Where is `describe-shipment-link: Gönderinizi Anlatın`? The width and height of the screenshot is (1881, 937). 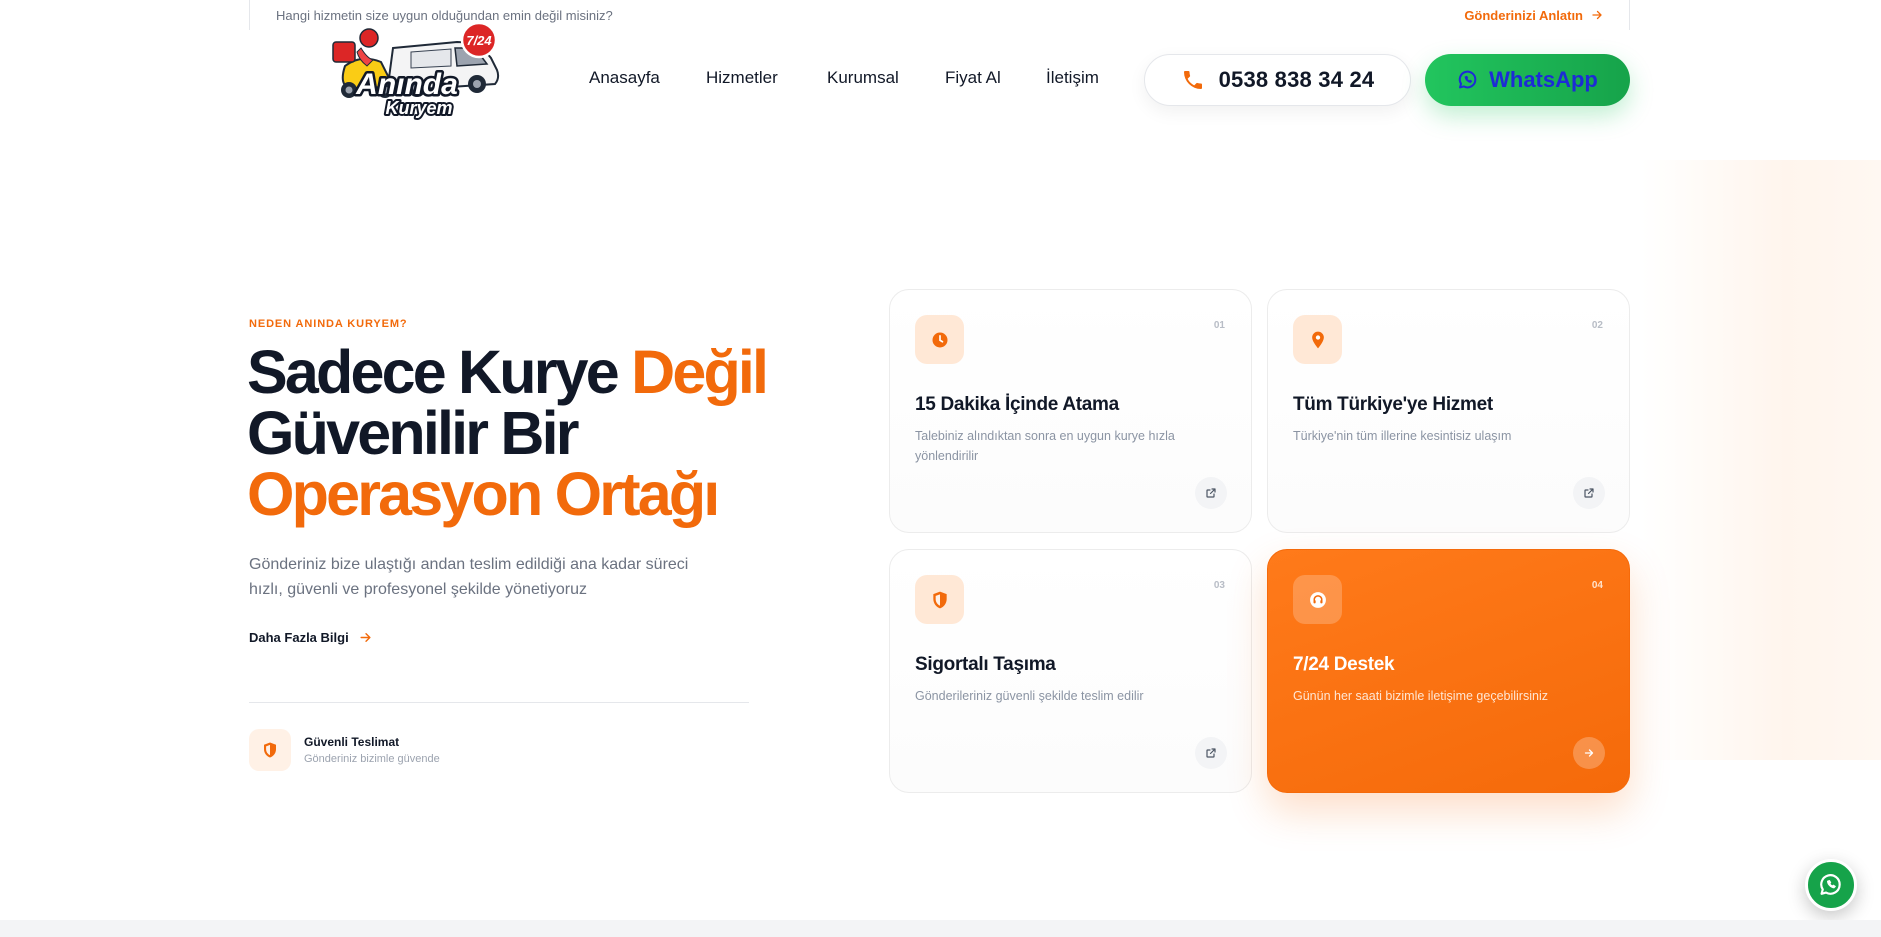 describe-shipment-link: Gönderinizi Anlatın is located at coordinates (1533, 15).